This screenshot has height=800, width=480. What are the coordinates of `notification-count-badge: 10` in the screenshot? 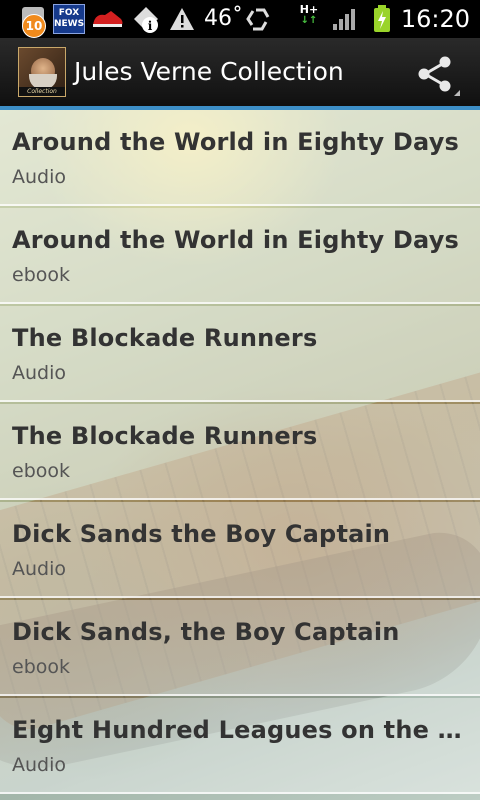 It's located at (34, 26).